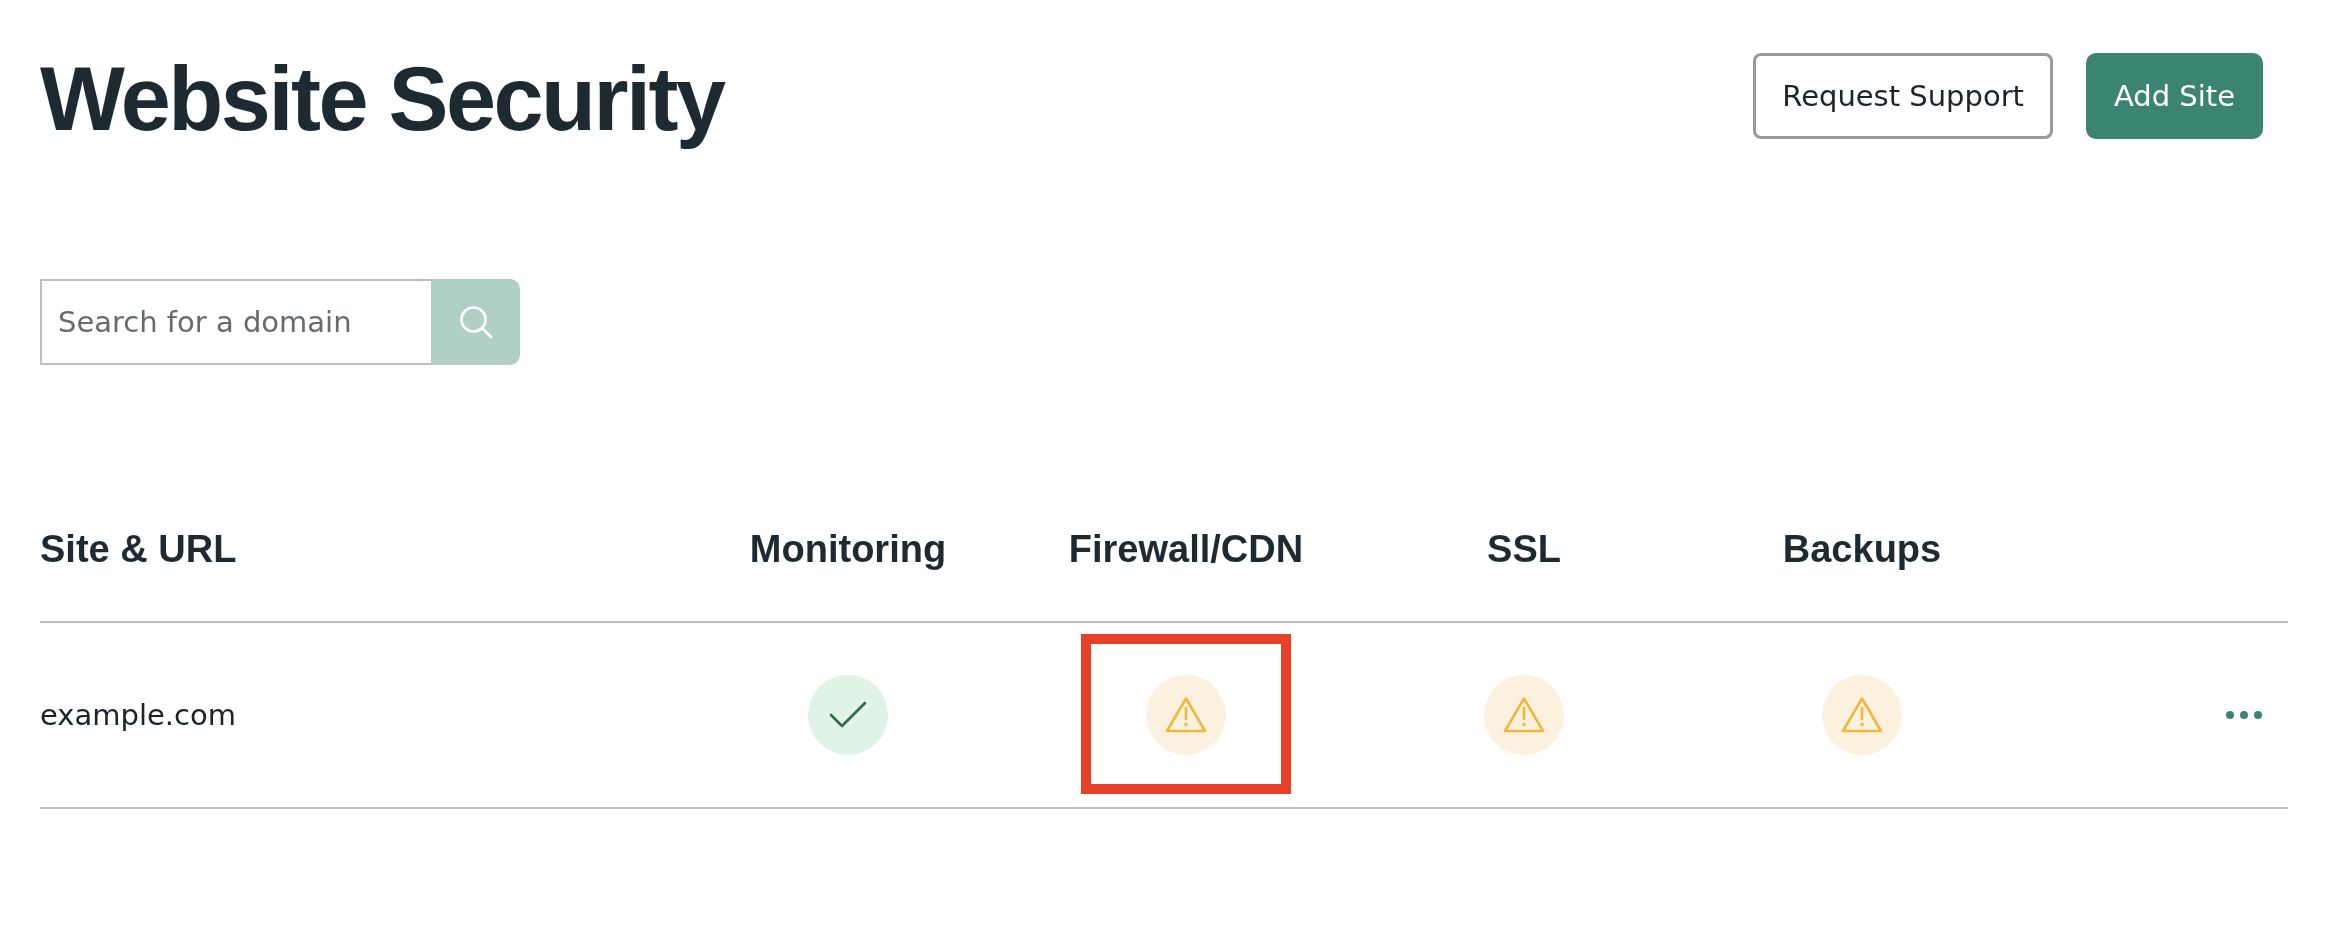  Describe the element at coordinates (1186, 549) in the screenshot. I see `column-header: Firewall/CDN` at that location.